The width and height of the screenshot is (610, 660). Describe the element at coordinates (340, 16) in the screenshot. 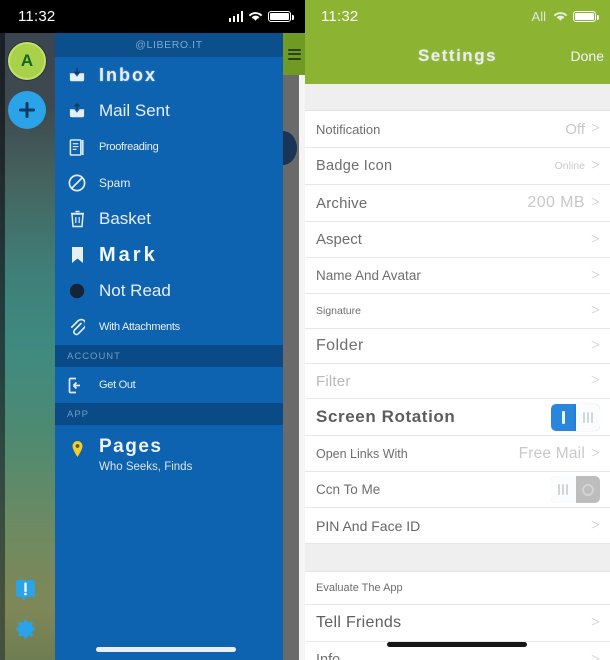

I see `right-status-time: 11:32` at that location.